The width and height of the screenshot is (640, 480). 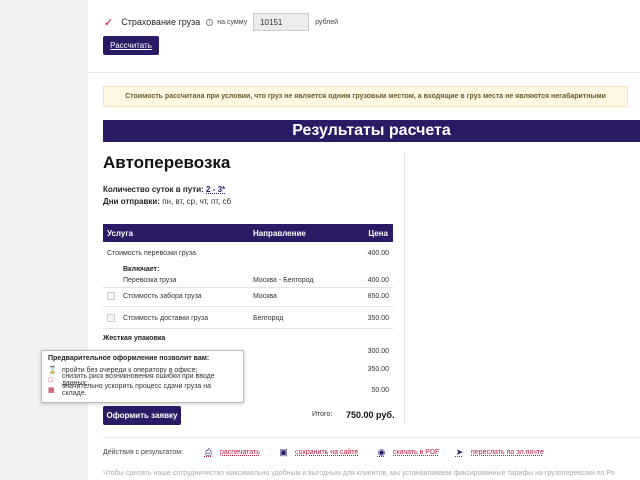 I want to click on printer-icon: ⎙, so click(x=208, y=452).